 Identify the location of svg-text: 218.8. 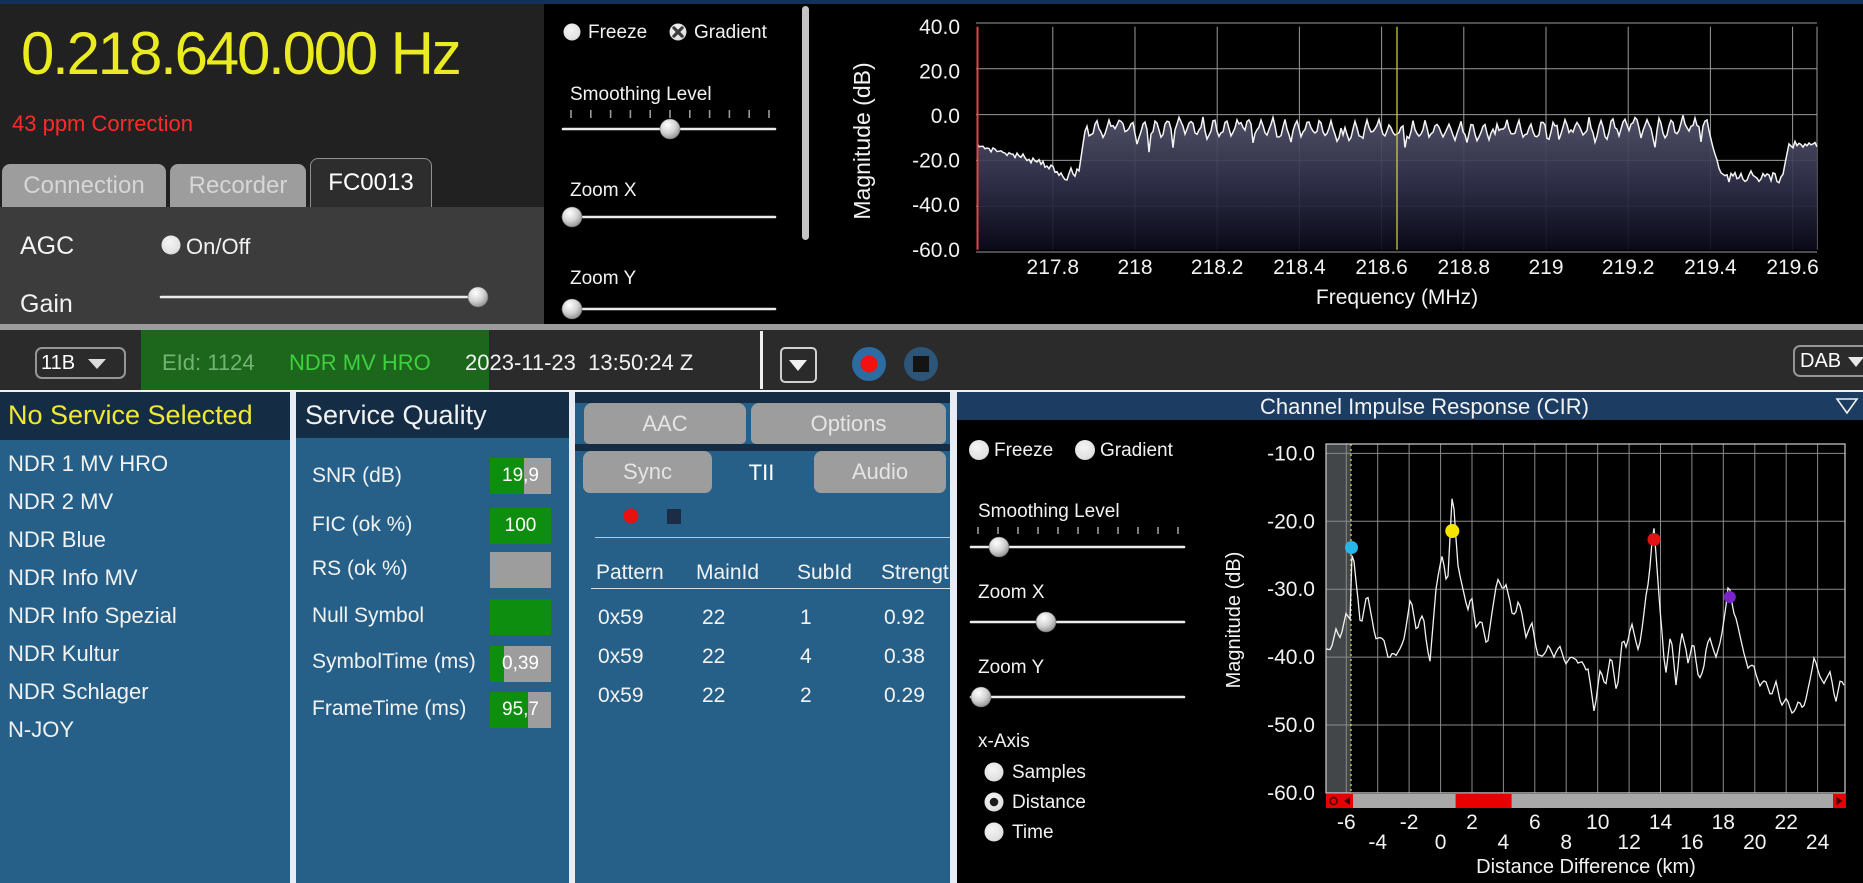
(1464, 267).